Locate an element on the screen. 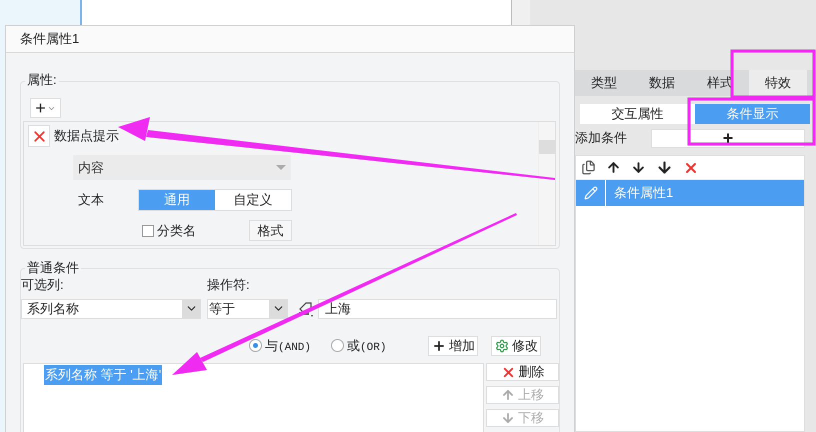 The image size is (816, 432). category-checkbox-label: 分类名 is located at coordinates (176, 231).